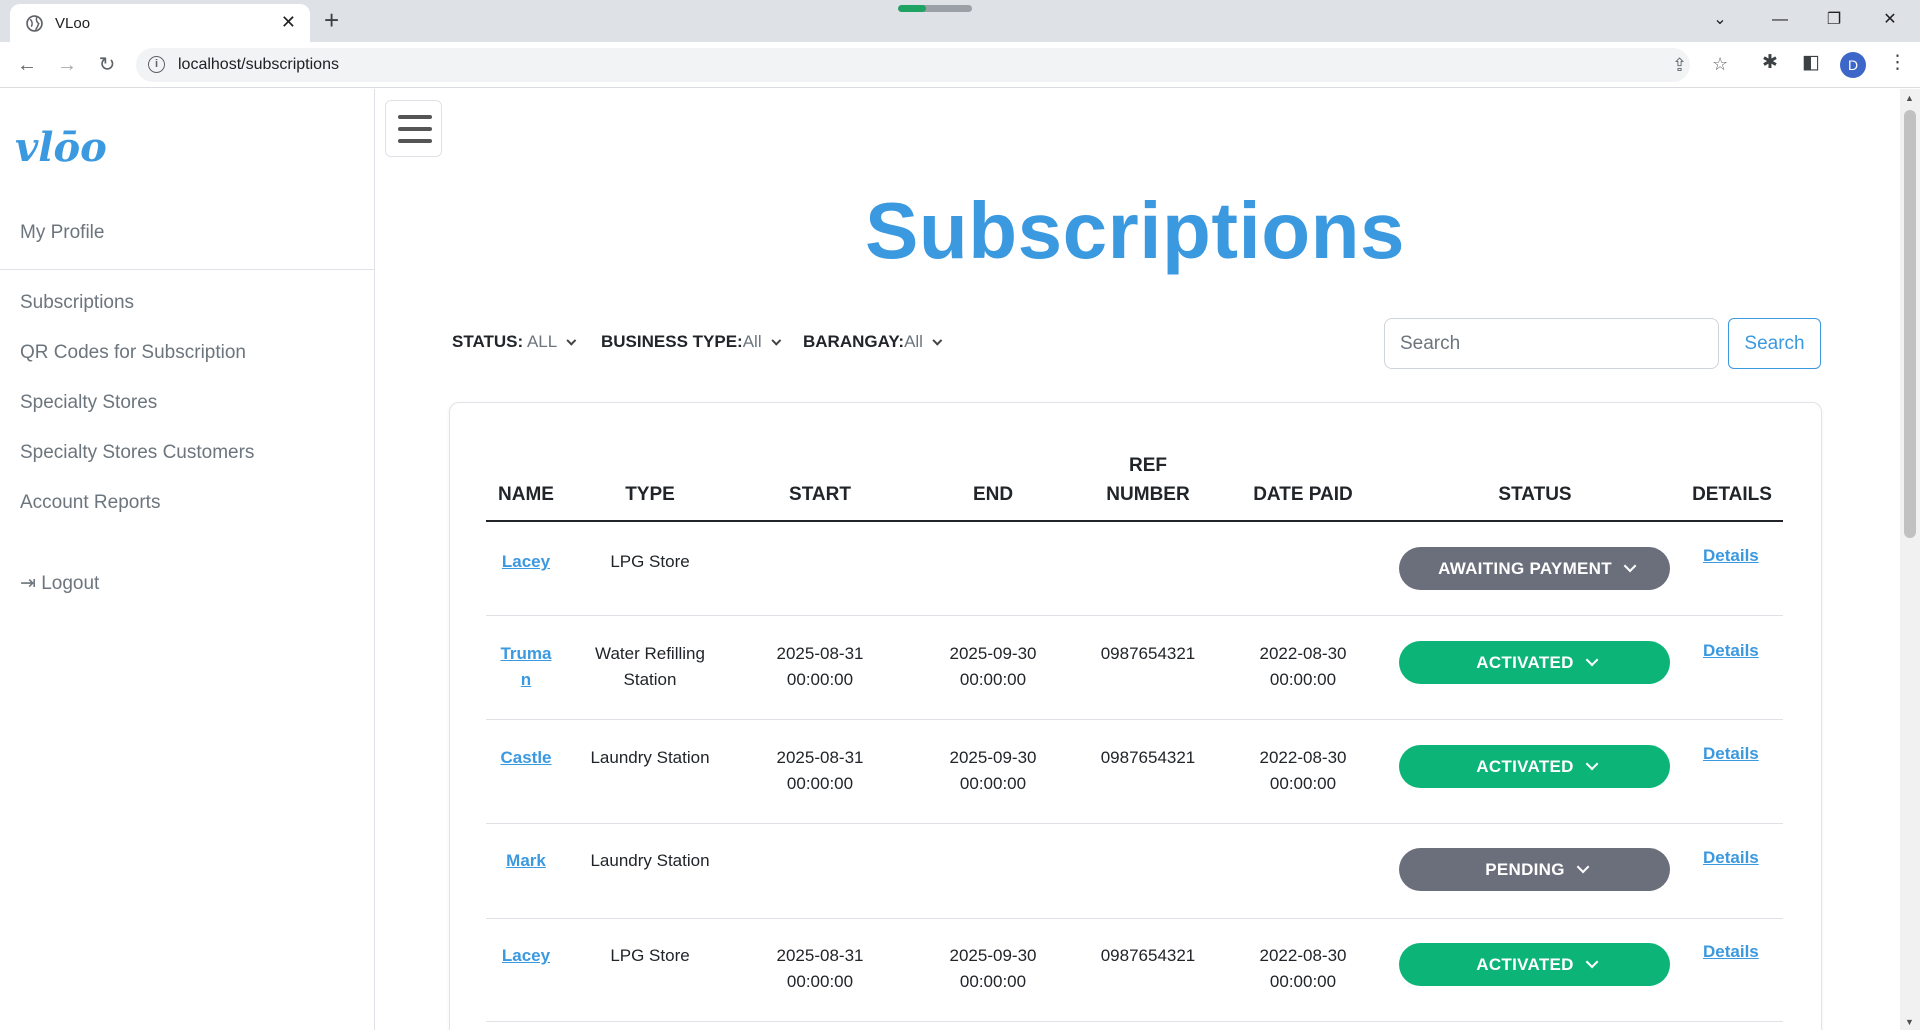 Image resolution: width=1920 pixels, height=1030 pixels. I want to click on extensions-icon: ✱, so click(1770, 62).